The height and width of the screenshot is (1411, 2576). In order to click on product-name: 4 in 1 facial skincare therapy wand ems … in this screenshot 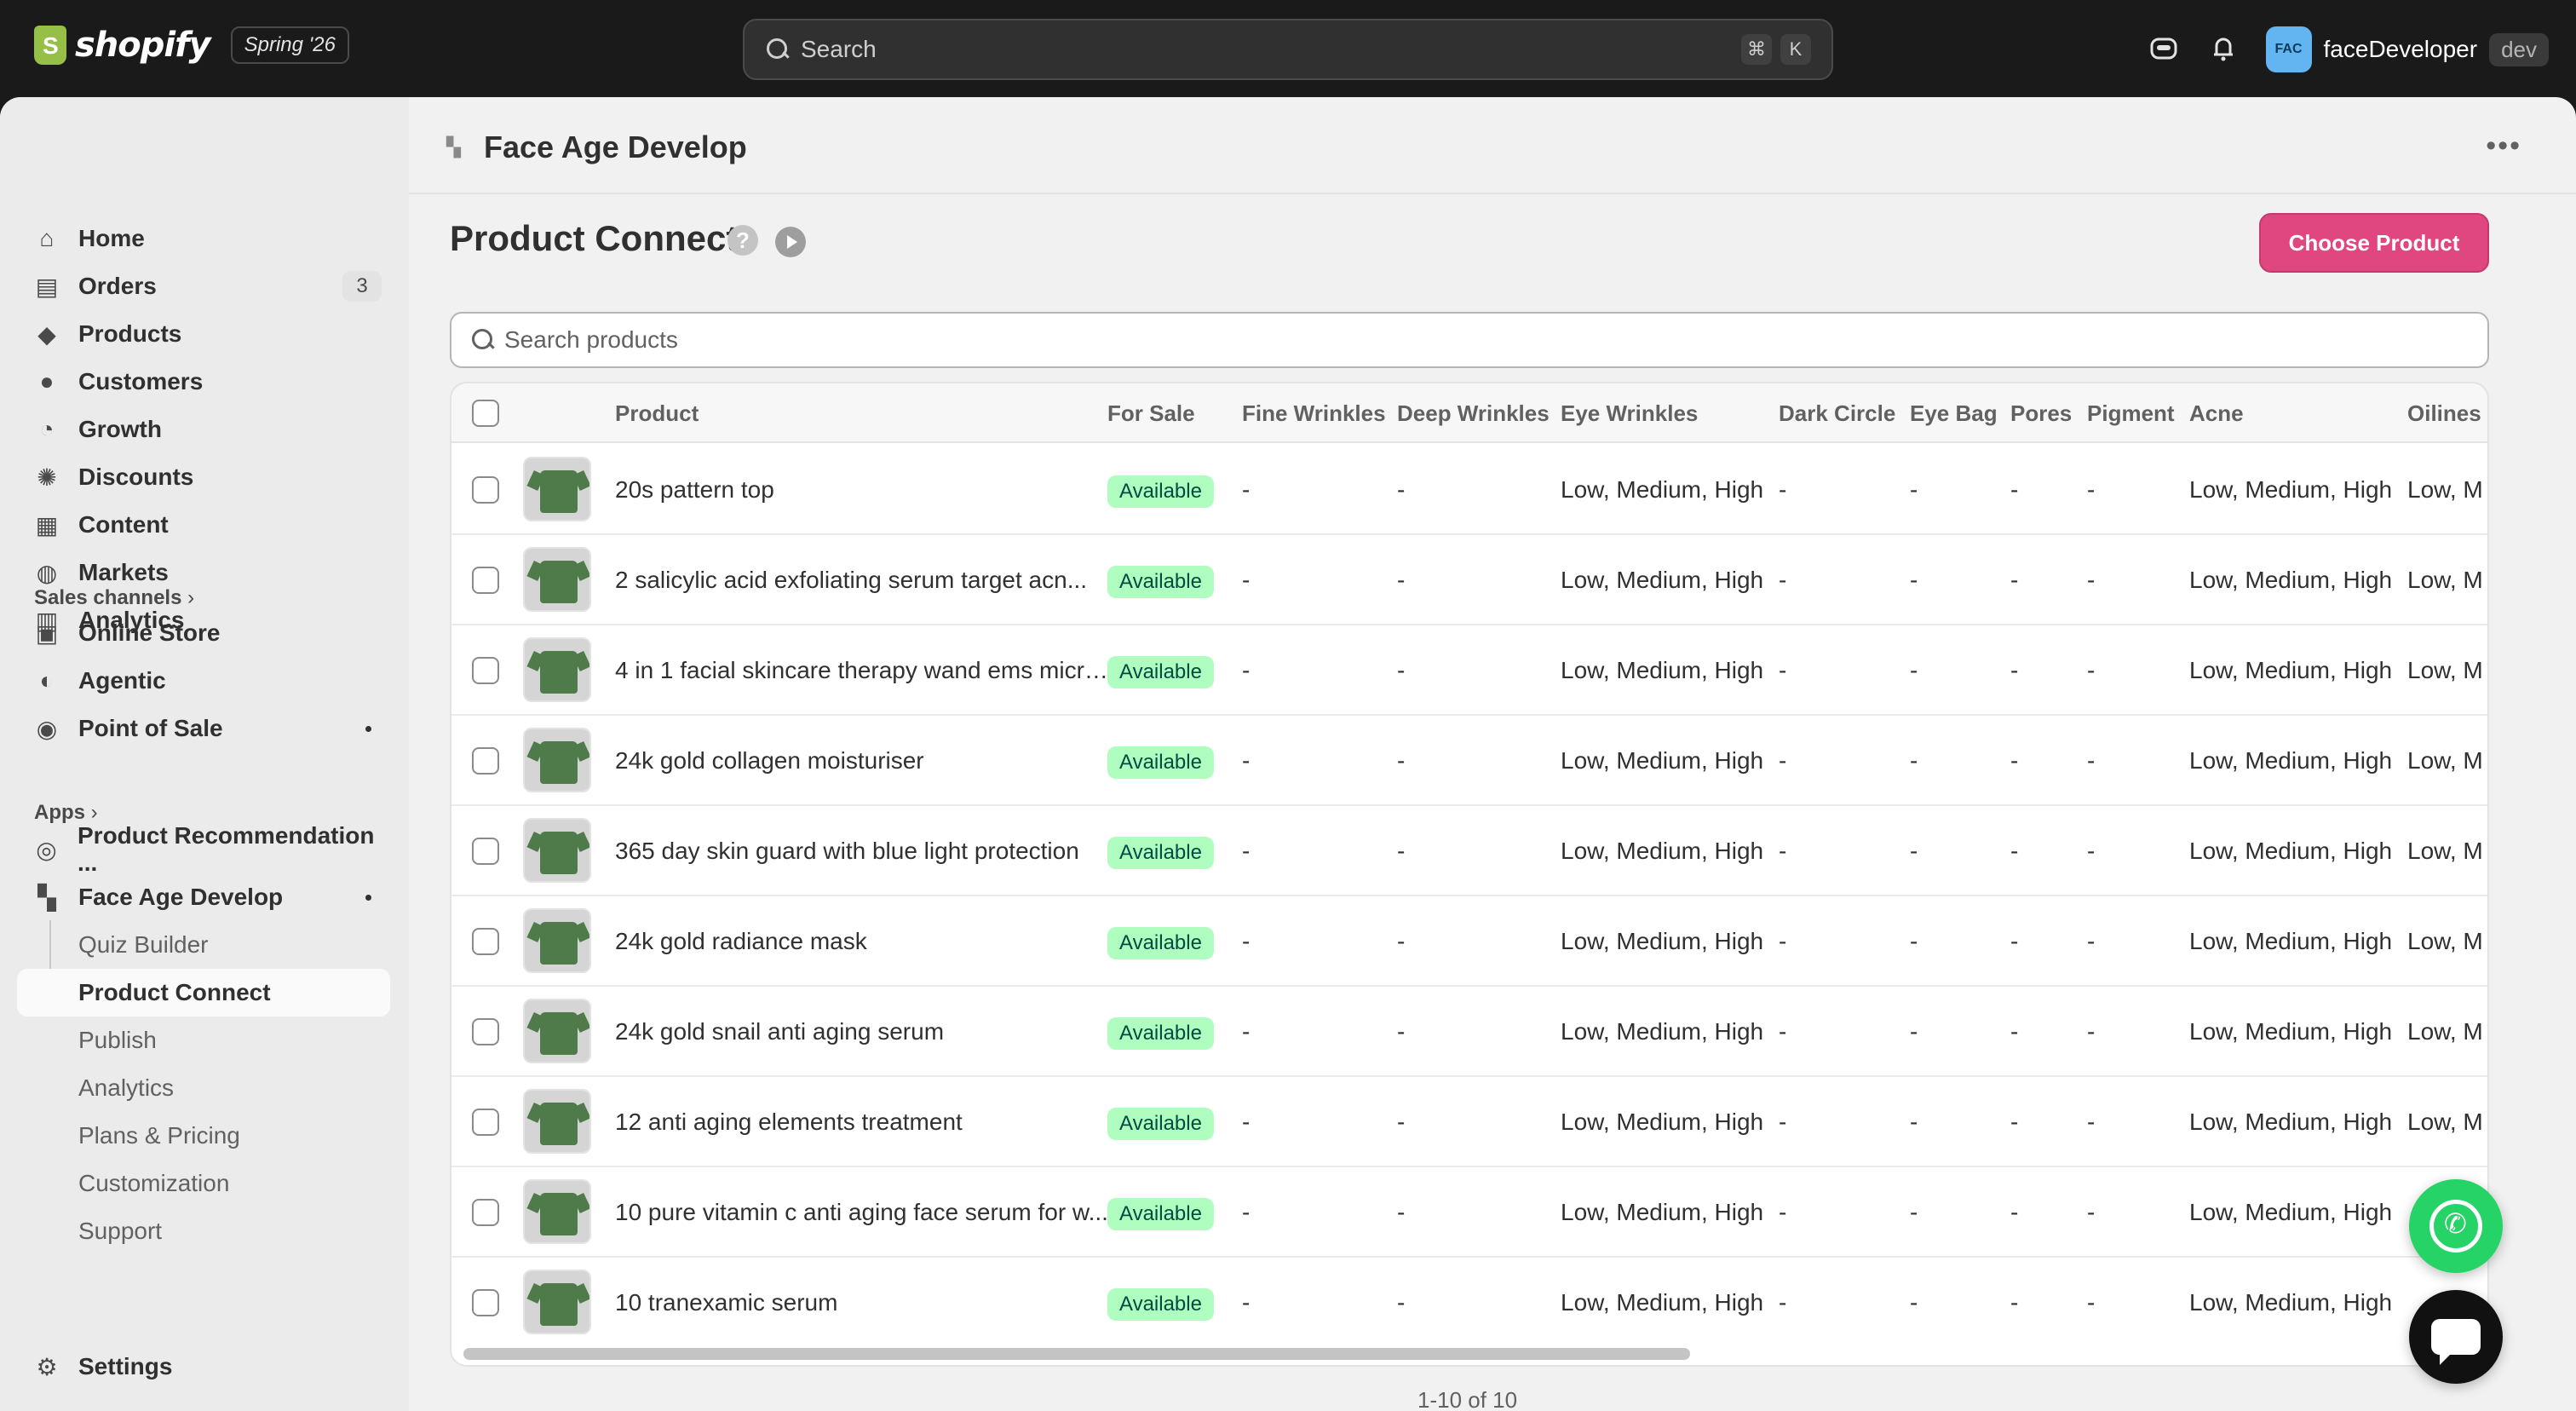, I will do `click(862, 670)`.